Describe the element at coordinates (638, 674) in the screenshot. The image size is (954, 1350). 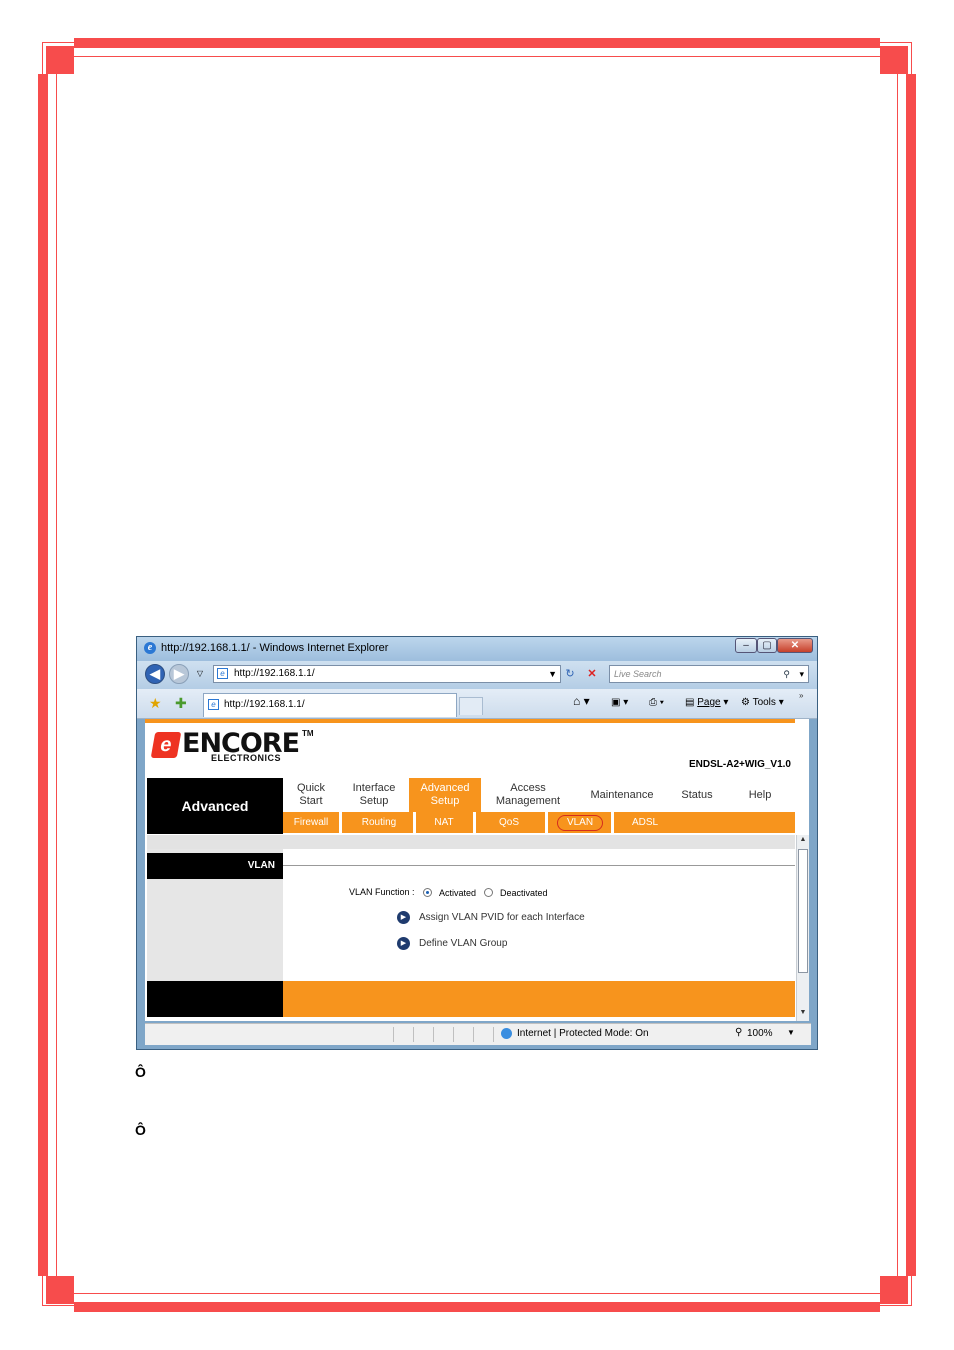
I see `search-placeholder: Live Search` at that location.